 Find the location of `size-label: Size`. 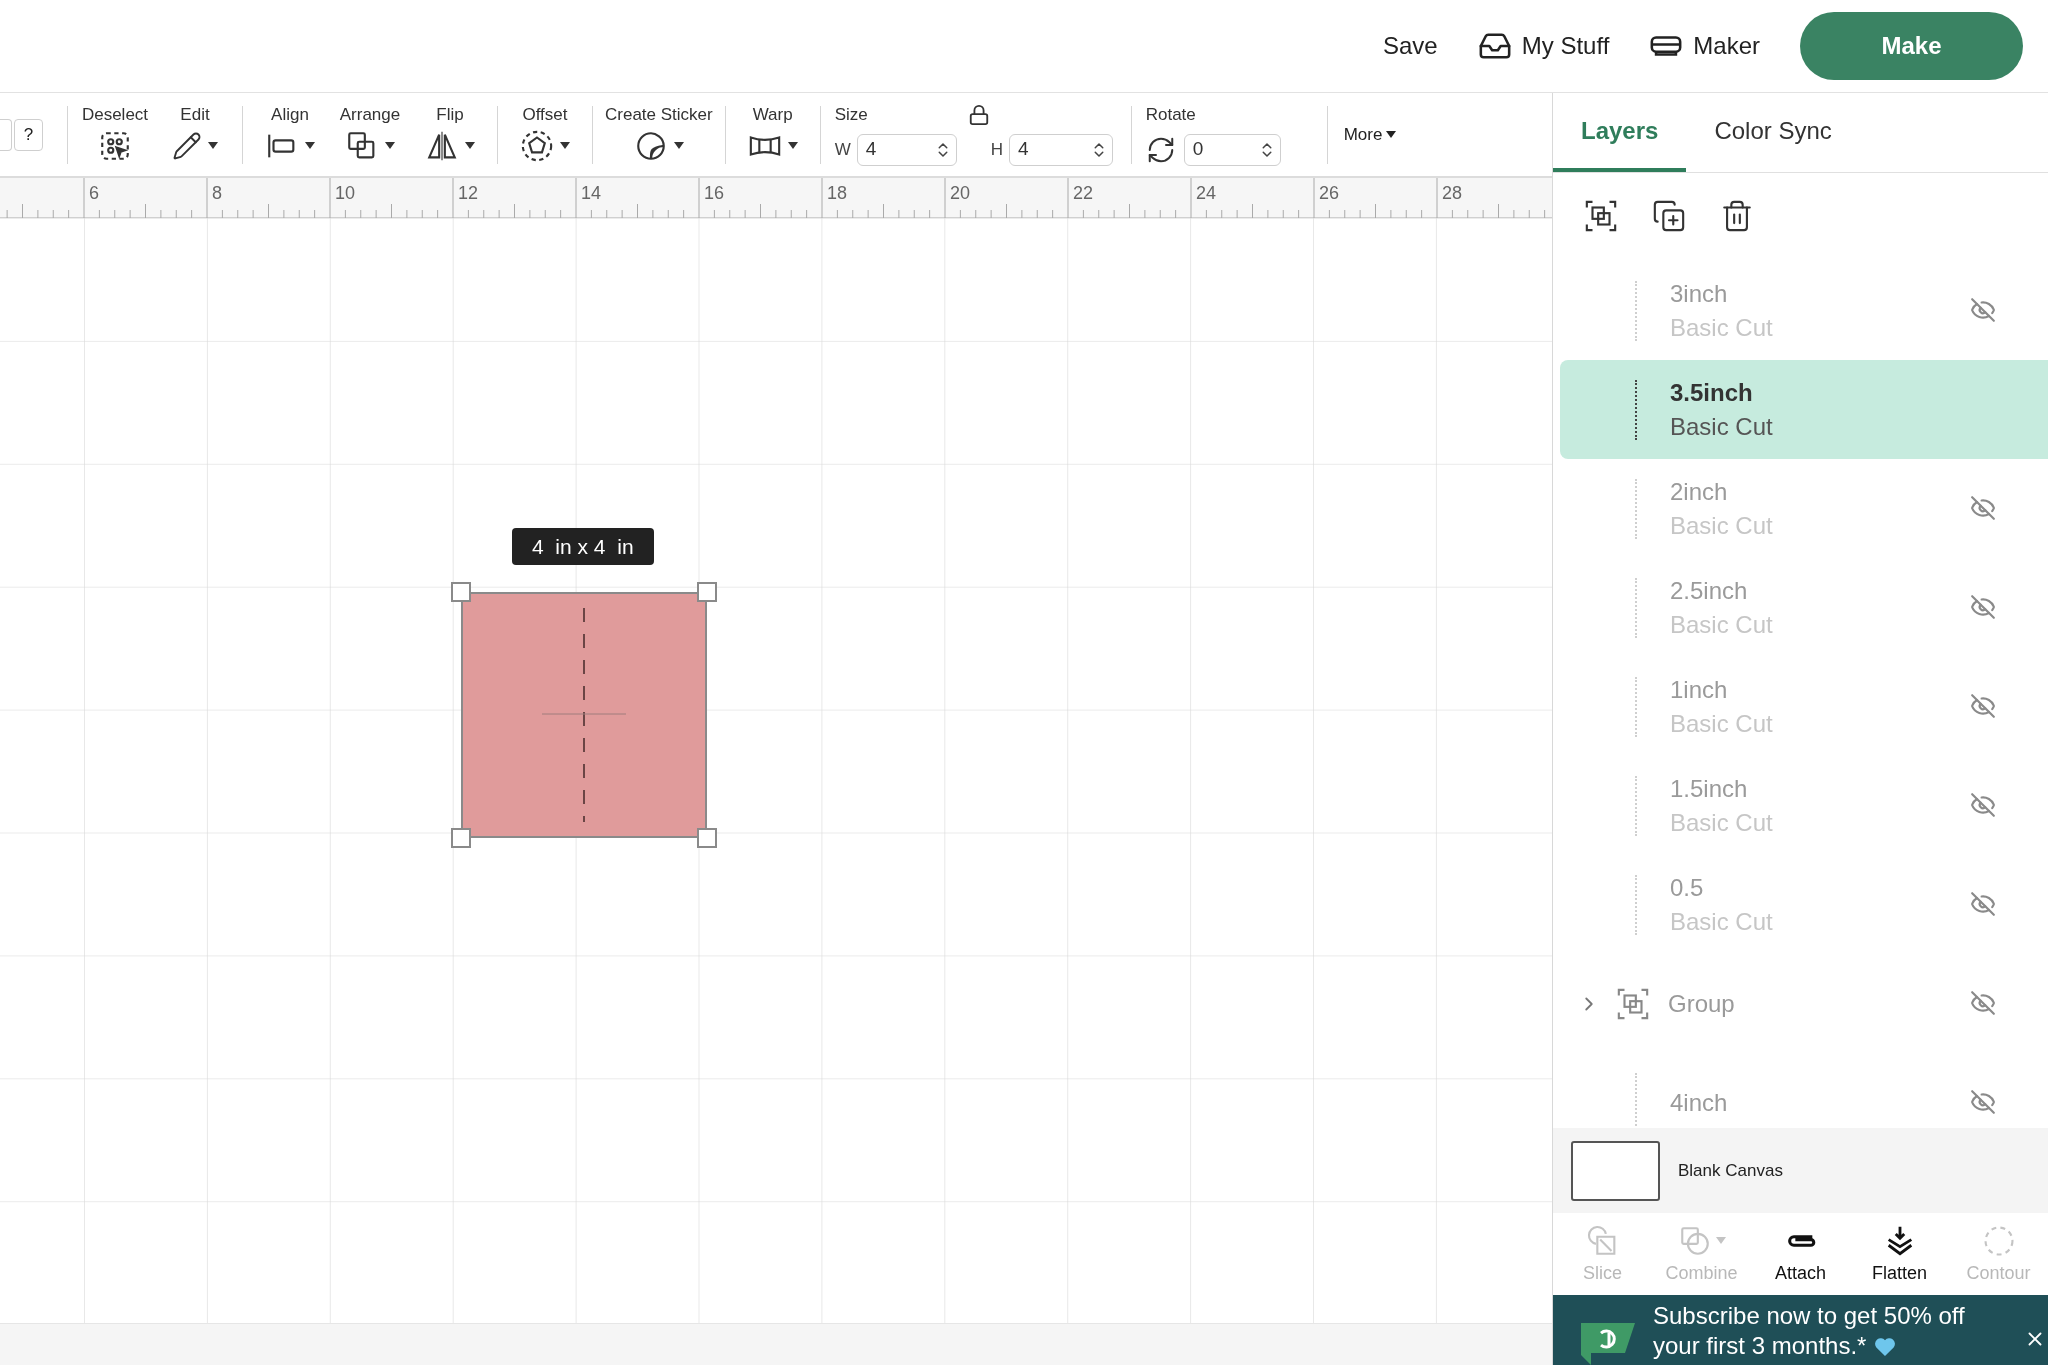

size-label: Size is located at coordinates (851, 114).